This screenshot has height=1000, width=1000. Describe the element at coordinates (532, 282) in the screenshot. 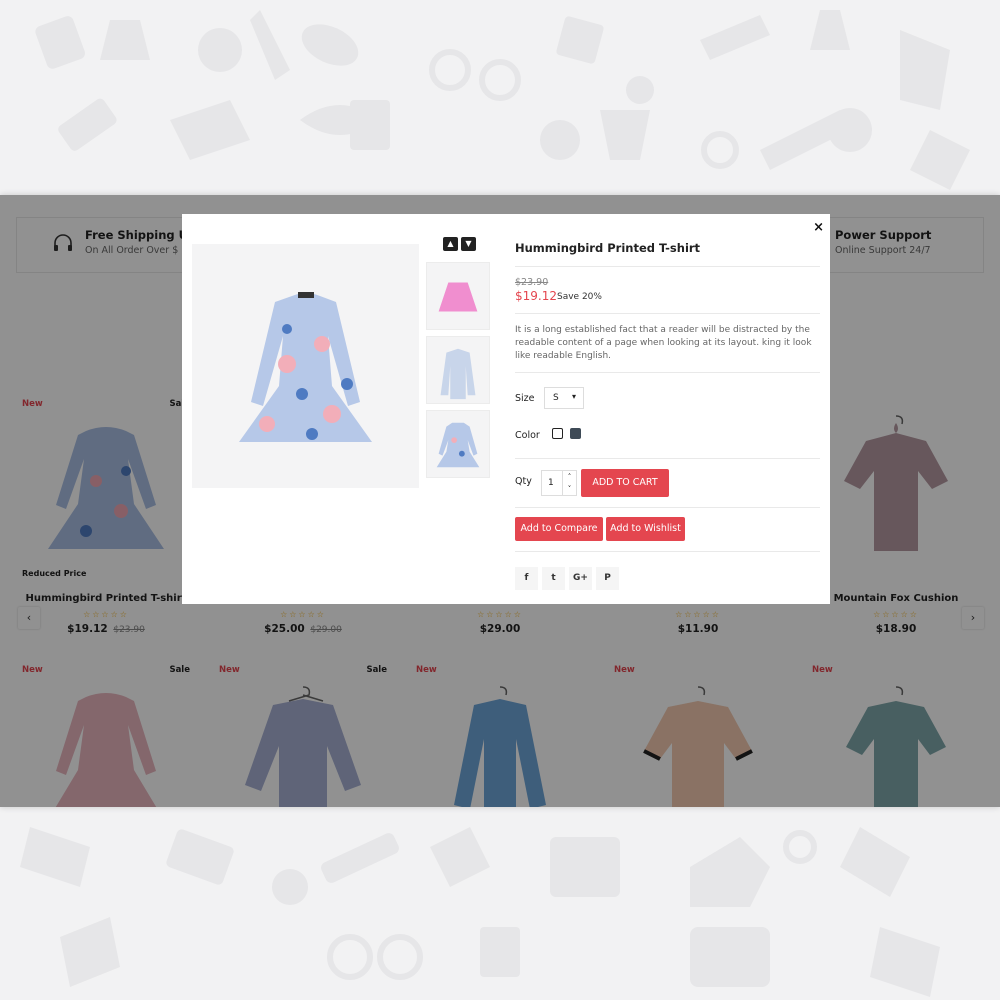

I see `old-price: $23.90` at that location.